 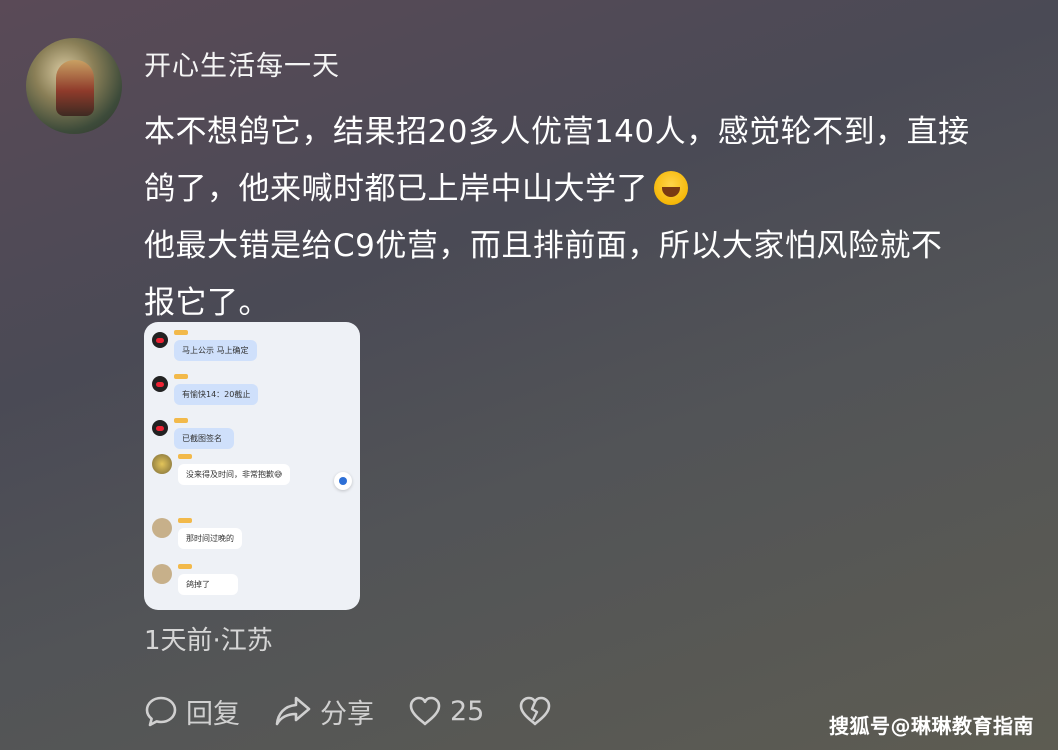 I want to click on chat-bubble: 鸽掉了, so click(x=208, y=584).